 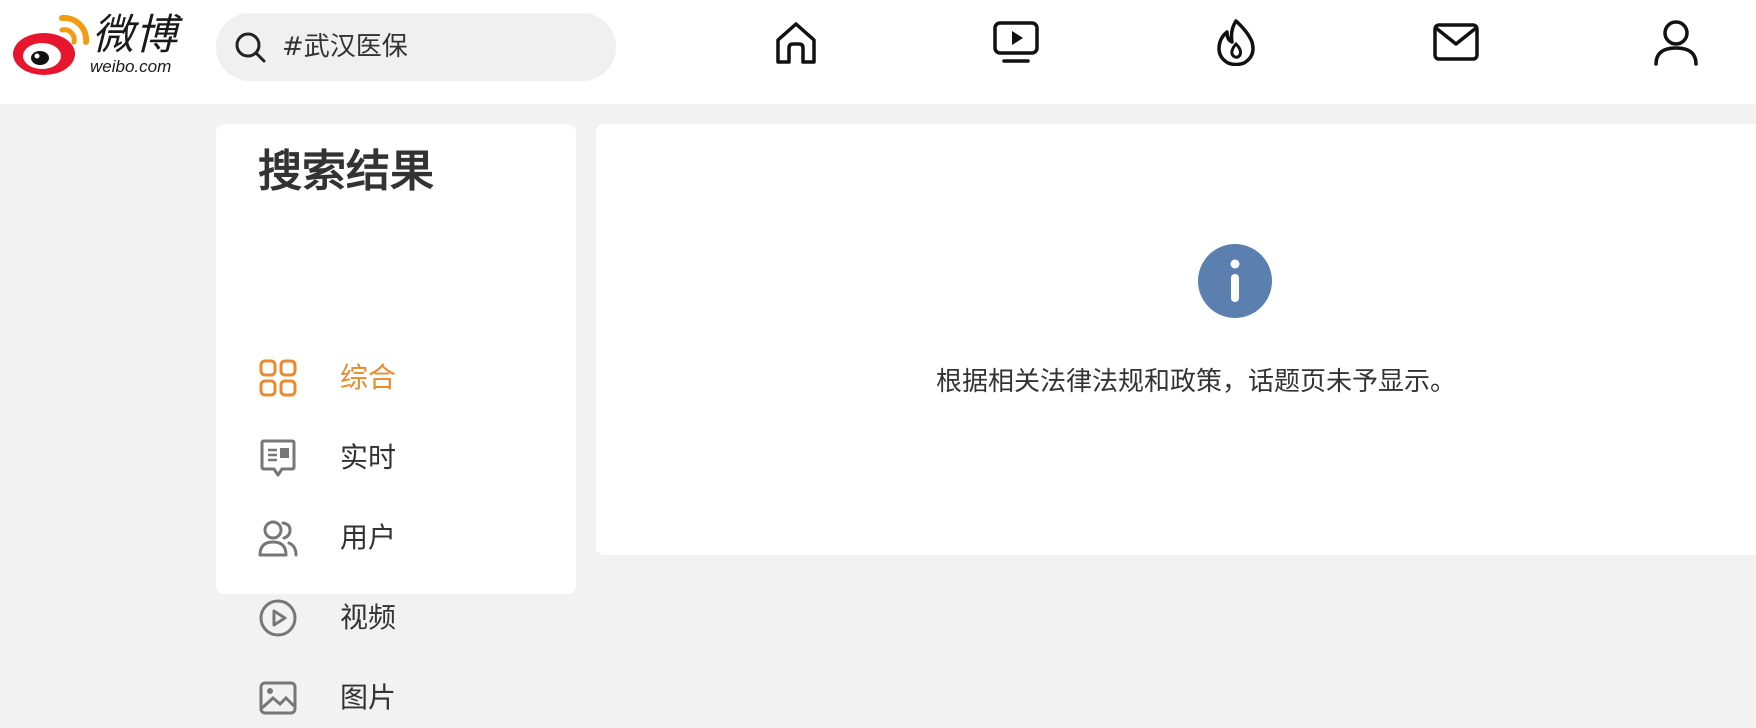 What do you see at coordinates (368, 697) in the screenshot?
I see `sidebar-item-label: 图片` at bounding box center [368, 697].